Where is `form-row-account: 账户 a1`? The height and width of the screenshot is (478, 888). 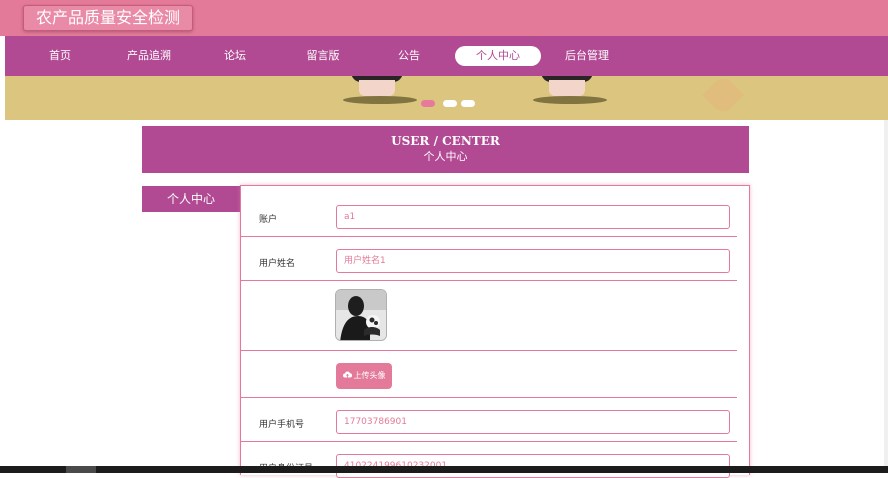
form-row-account: 账户 a1 is located at coordinates (489, 211).